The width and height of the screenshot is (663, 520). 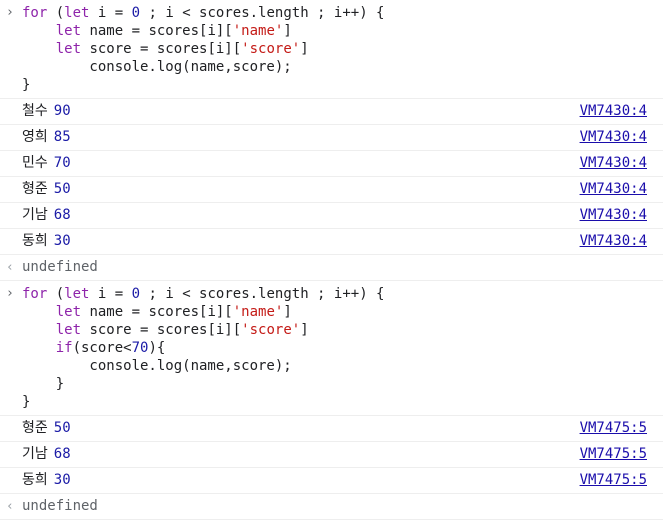 I want to click on console-log-row: 동희 30 VM7430:4, so click(x=331, y=242).